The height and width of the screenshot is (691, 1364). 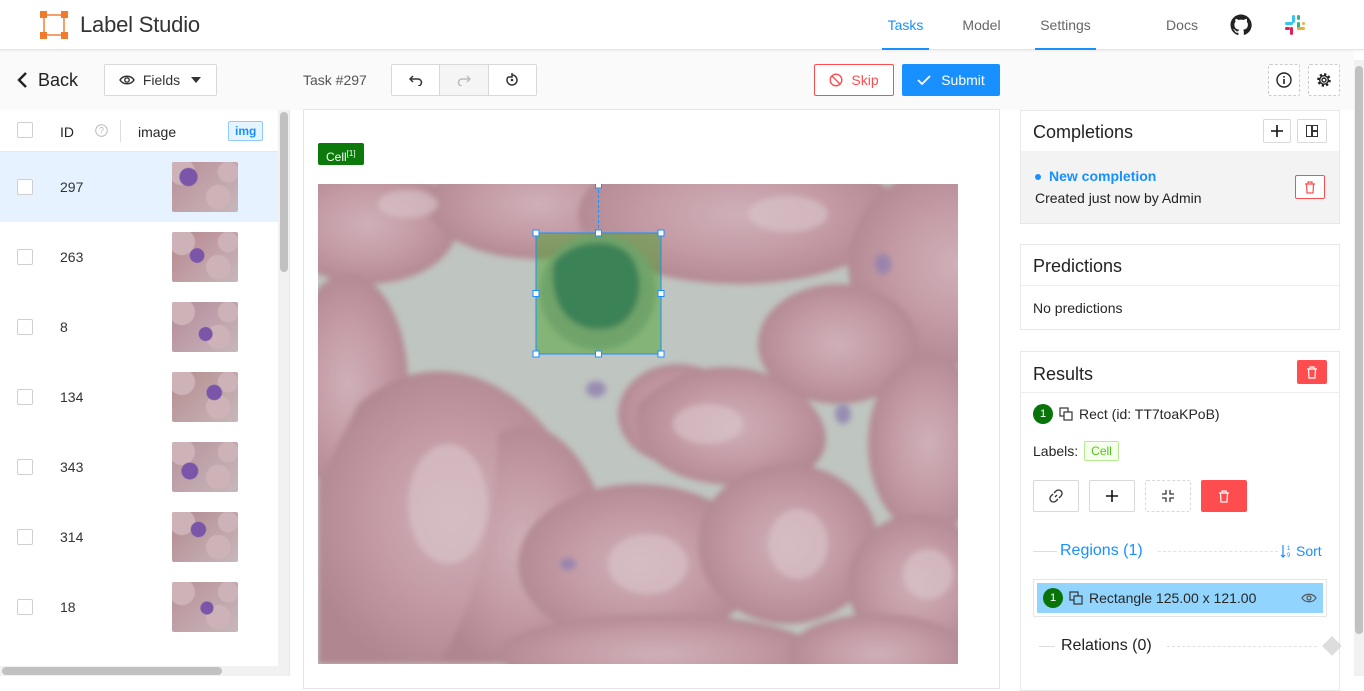 What do you see at coordinates (924, 80) in the screenshot?
I see `check-icon` at bounding box center [924, 80].